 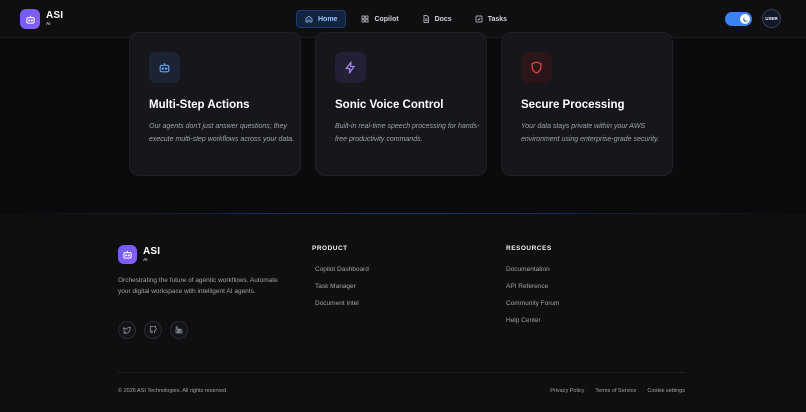 What do you see at coordinates (529, 248) in the screenshot?
I see `resources-heading: RESOURCES` at bounding box center [529, 248].